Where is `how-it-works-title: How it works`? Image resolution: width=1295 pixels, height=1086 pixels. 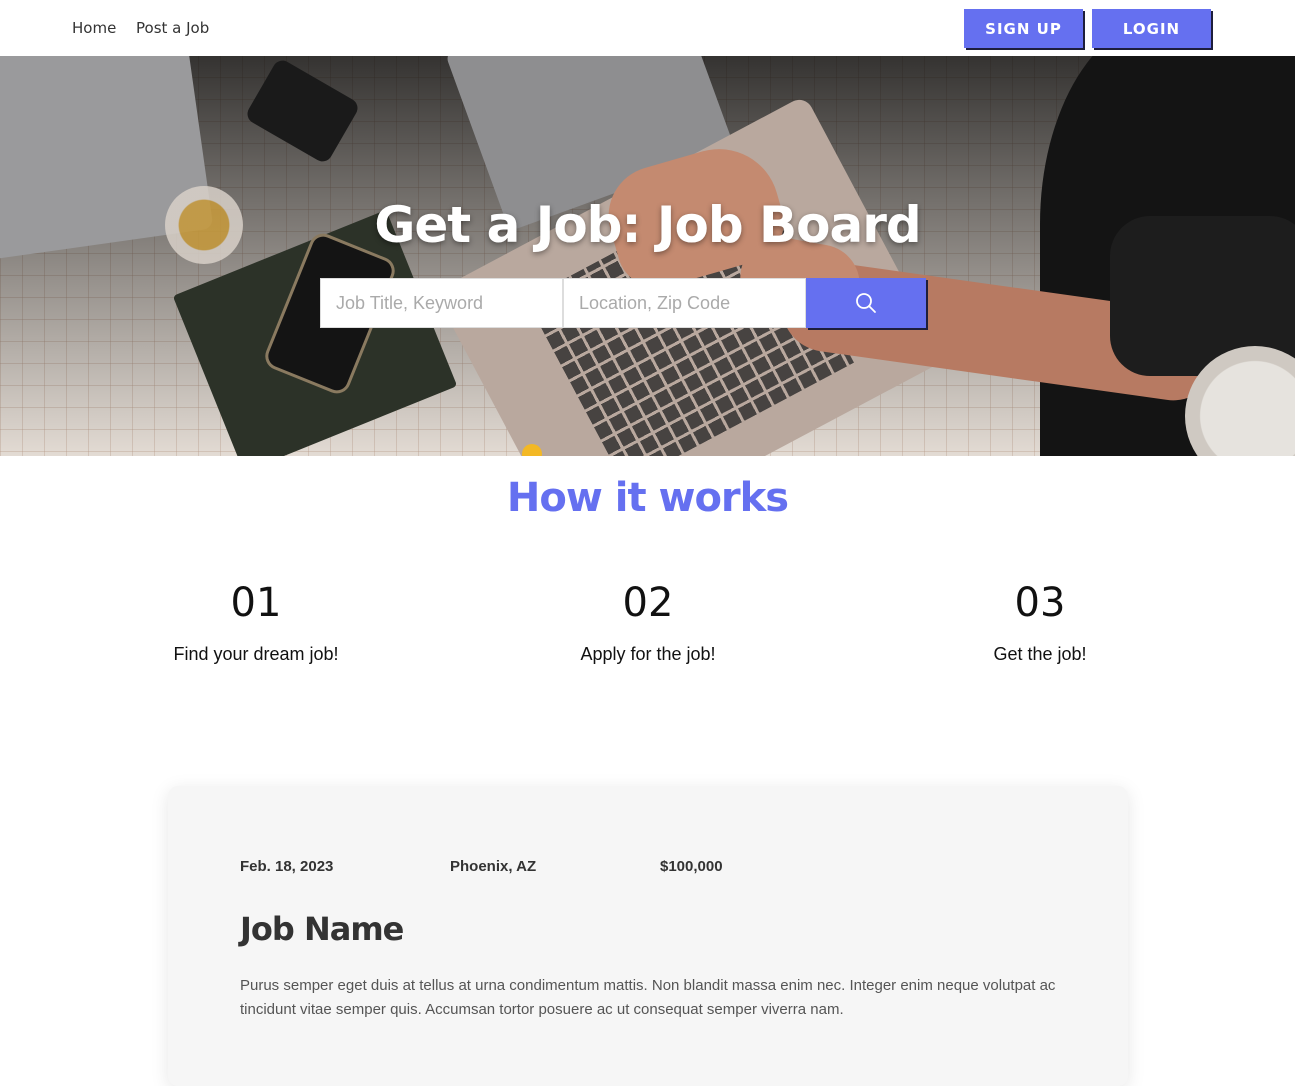 how-it-works-title: How it works is located at coordinates (647, 498).